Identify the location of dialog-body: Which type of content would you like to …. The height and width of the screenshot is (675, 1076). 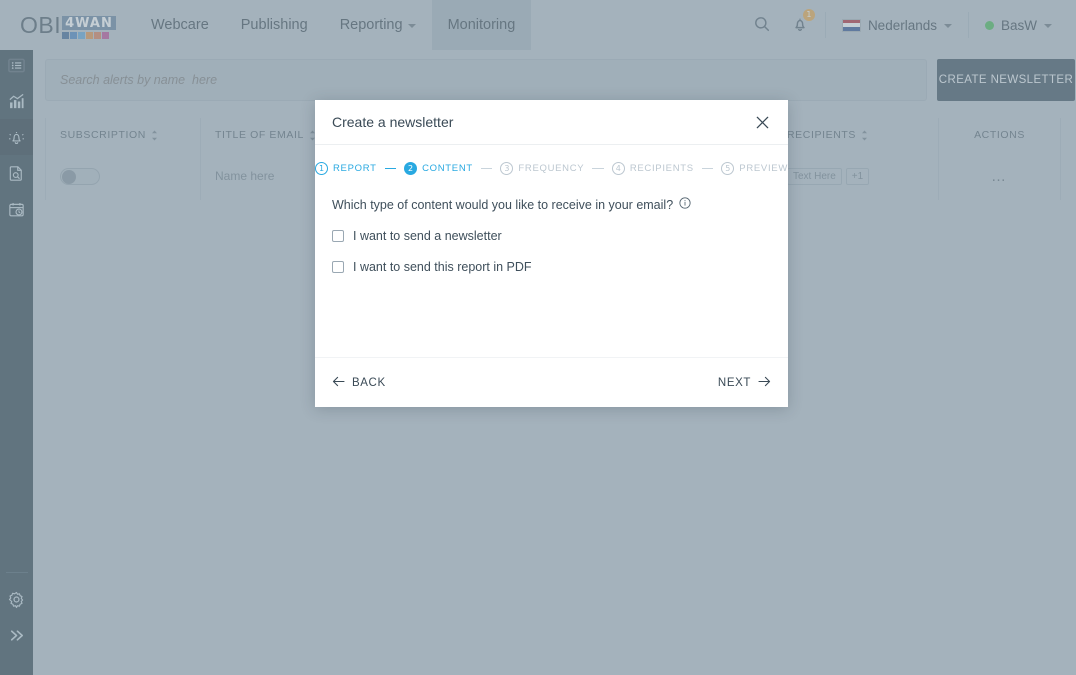
(551, 274).